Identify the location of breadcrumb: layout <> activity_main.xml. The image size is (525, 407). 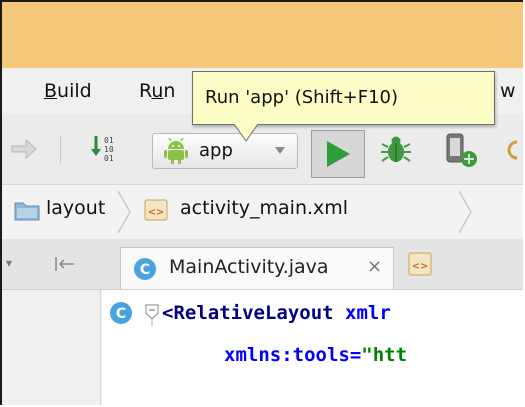
(262, 212).